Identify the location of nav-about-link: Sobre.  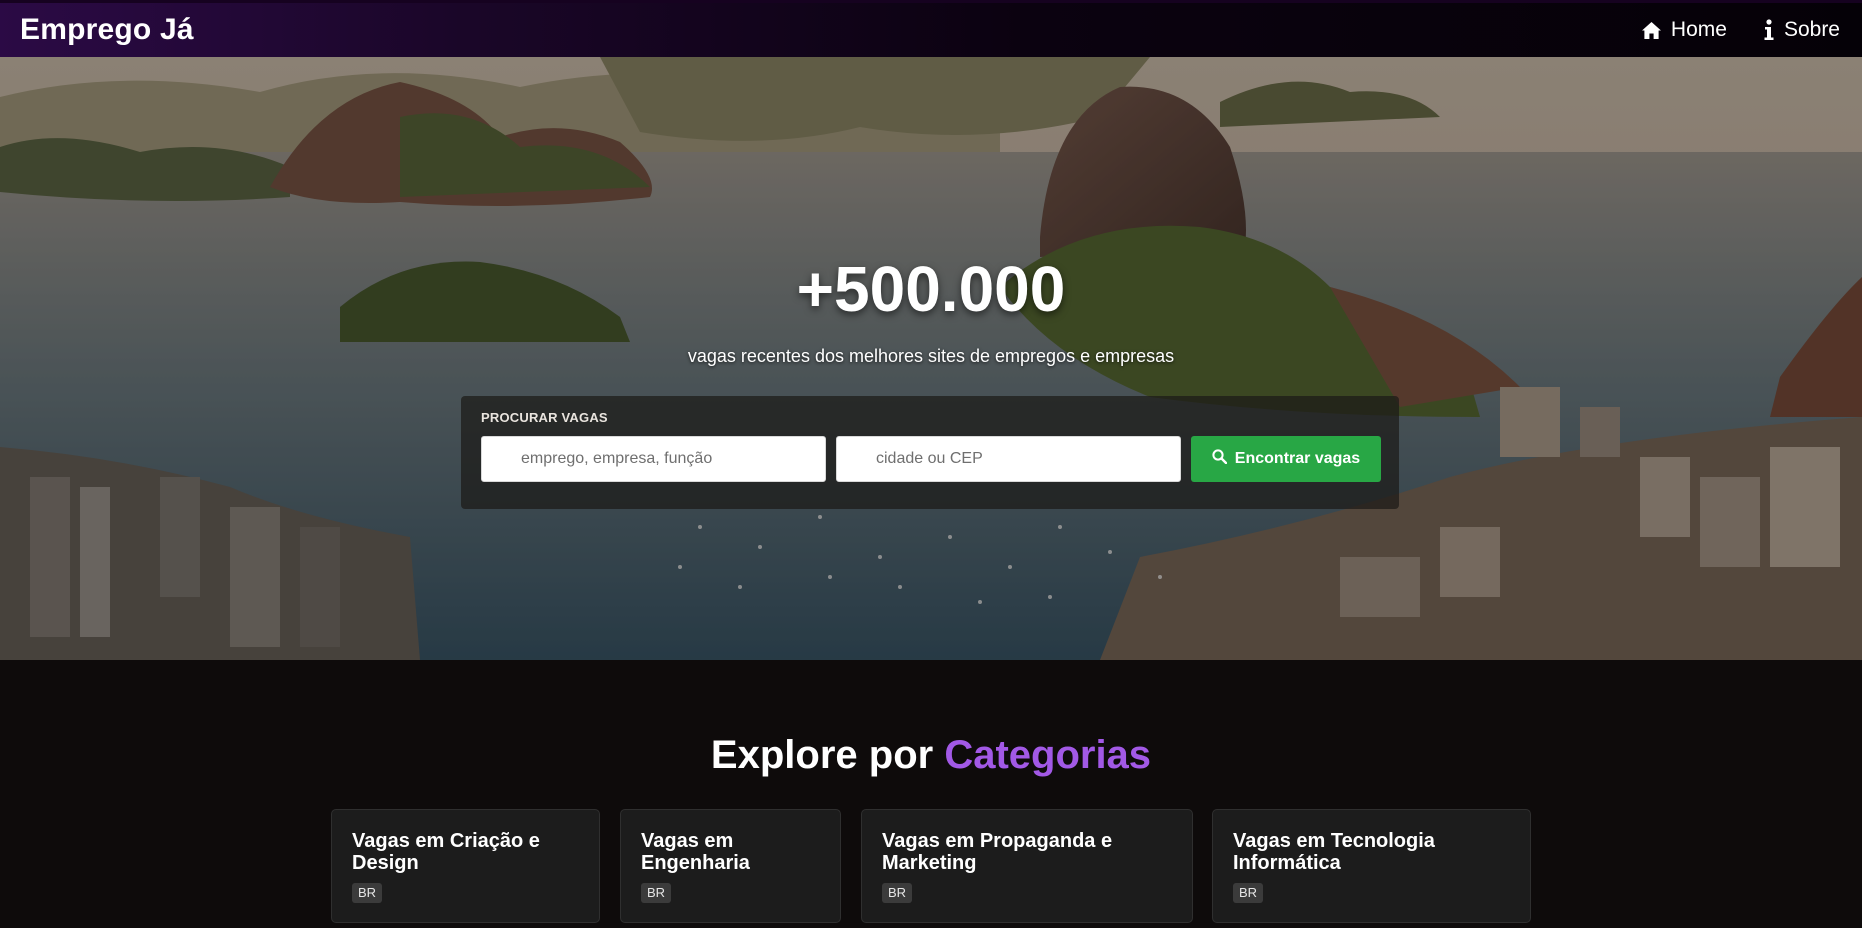
(1801, 30).